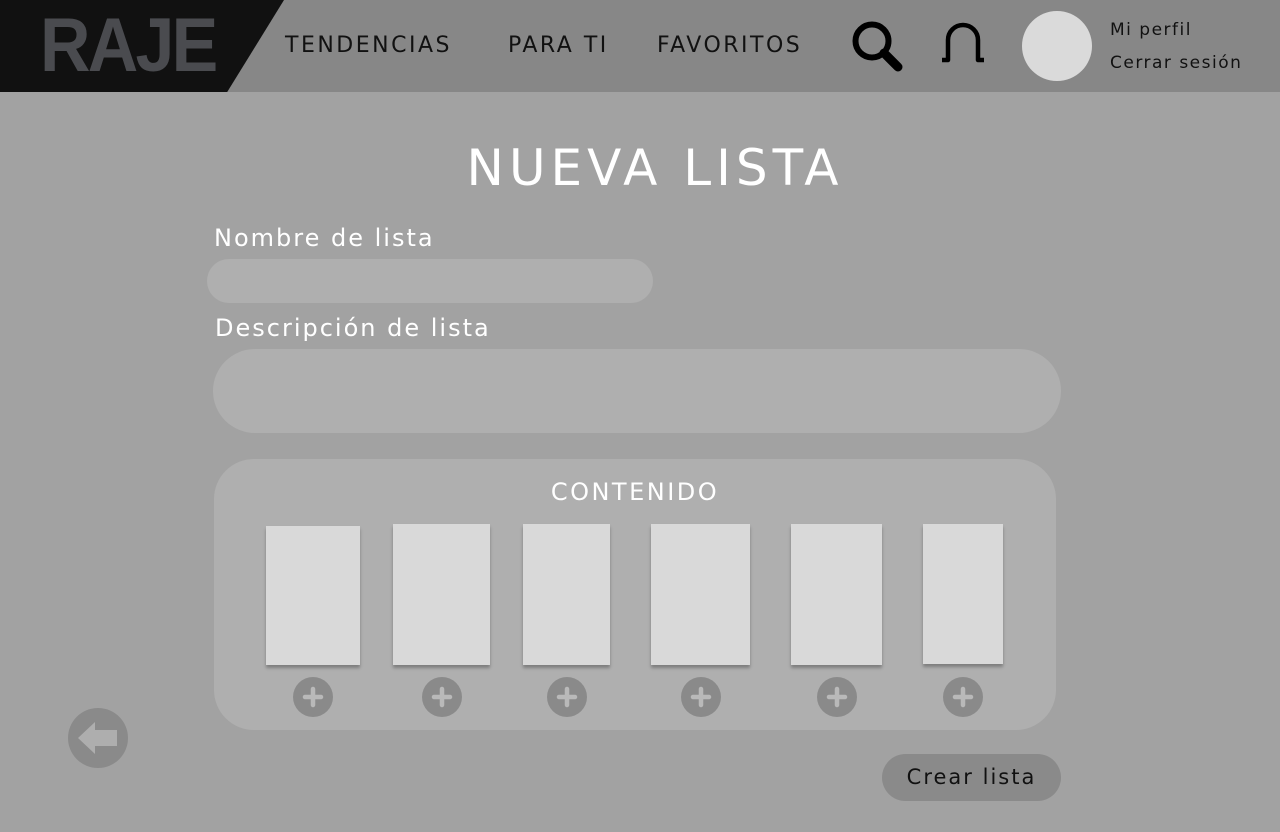  I want to click on list-description-input, so click(637, 391).